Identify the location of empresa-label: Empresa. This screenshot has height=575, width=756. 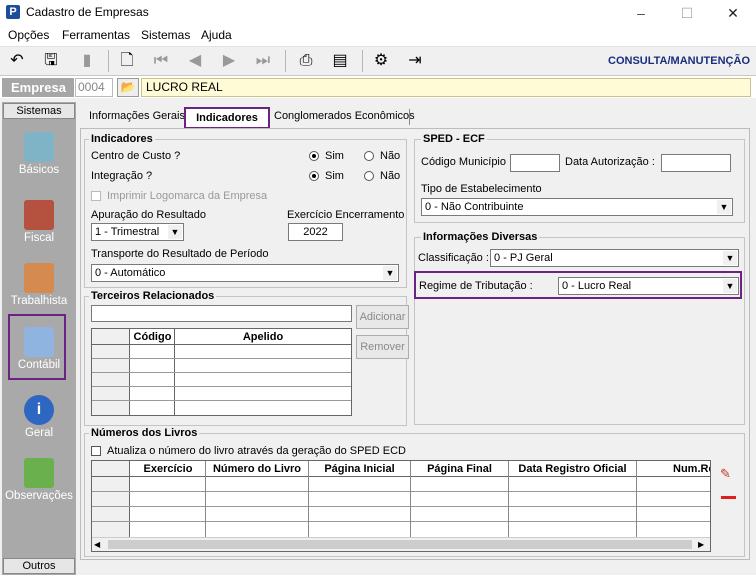
(38, 87).